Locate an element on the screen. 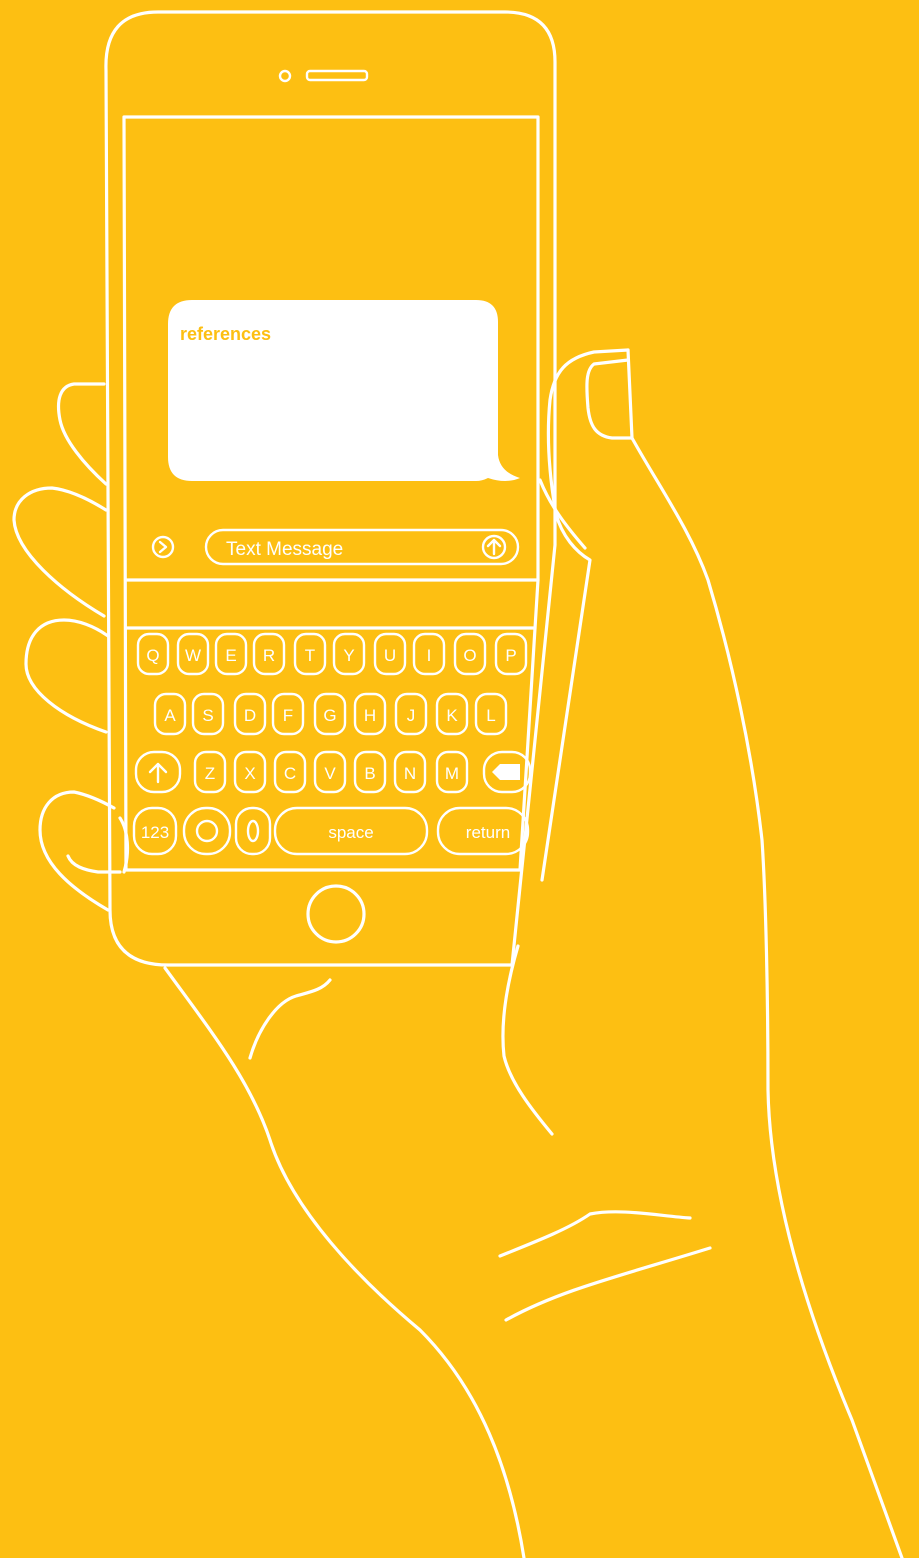 The image size is (919, 1558). key-e: E is located at coordinates (231, 654).